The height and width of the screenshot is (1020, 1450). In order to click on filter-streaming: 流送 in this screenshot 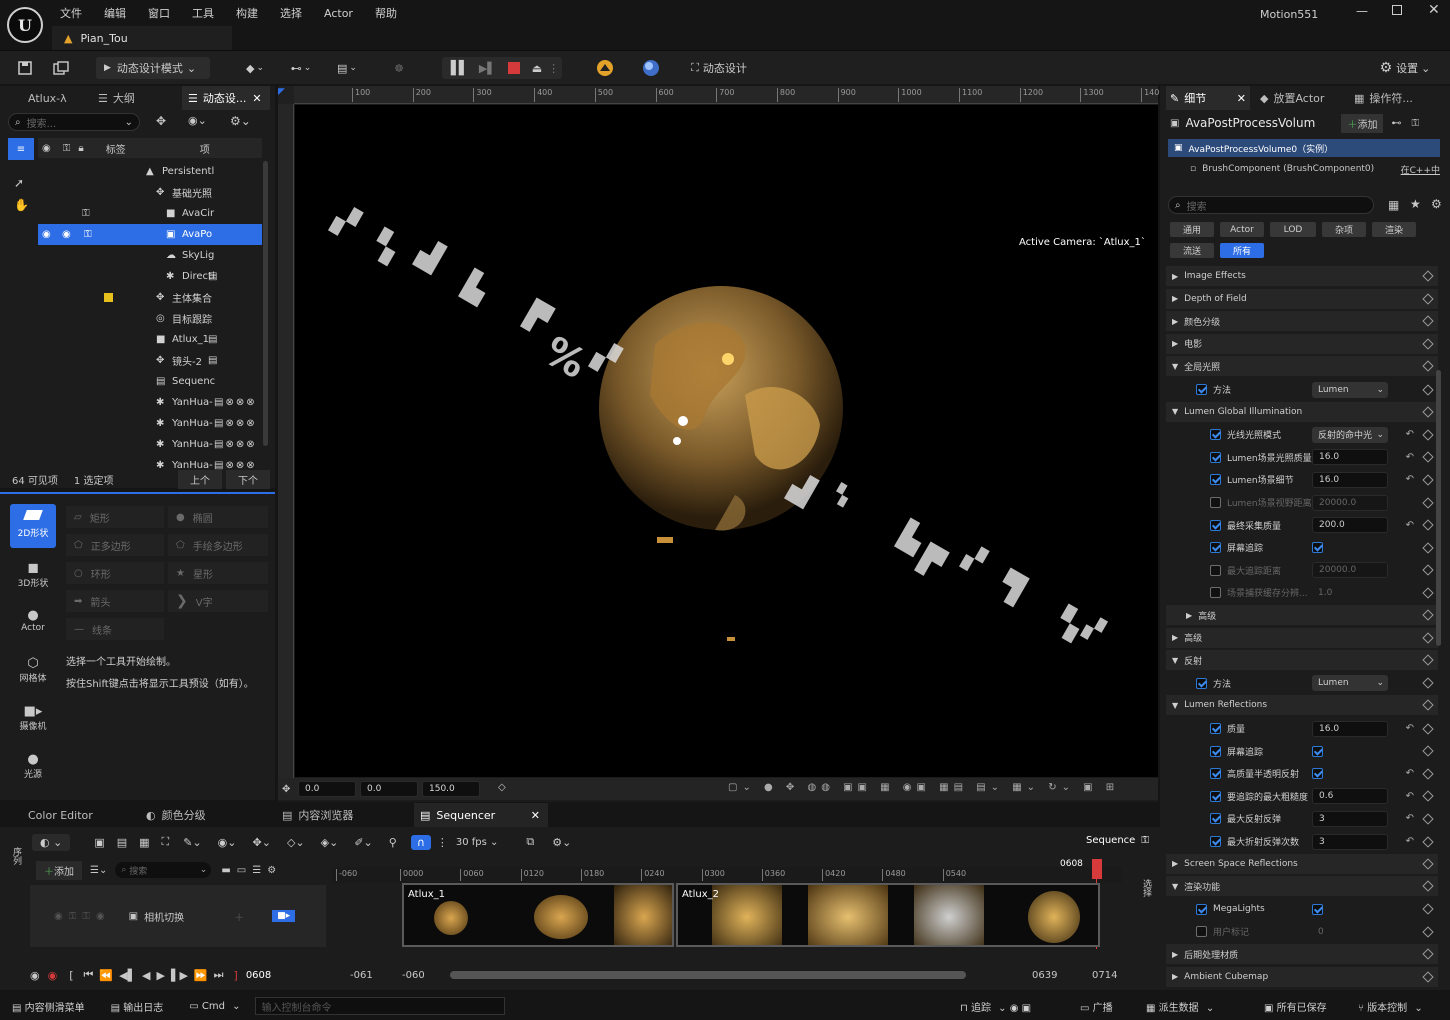, I will do `click(1192, 250)`.